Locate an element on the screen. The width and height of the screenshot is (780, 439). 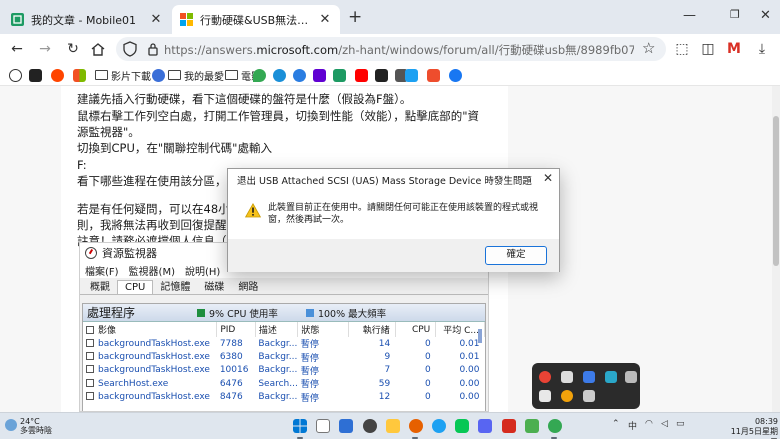
youtube-bookmark-icon is located at coordinates (363, 75).